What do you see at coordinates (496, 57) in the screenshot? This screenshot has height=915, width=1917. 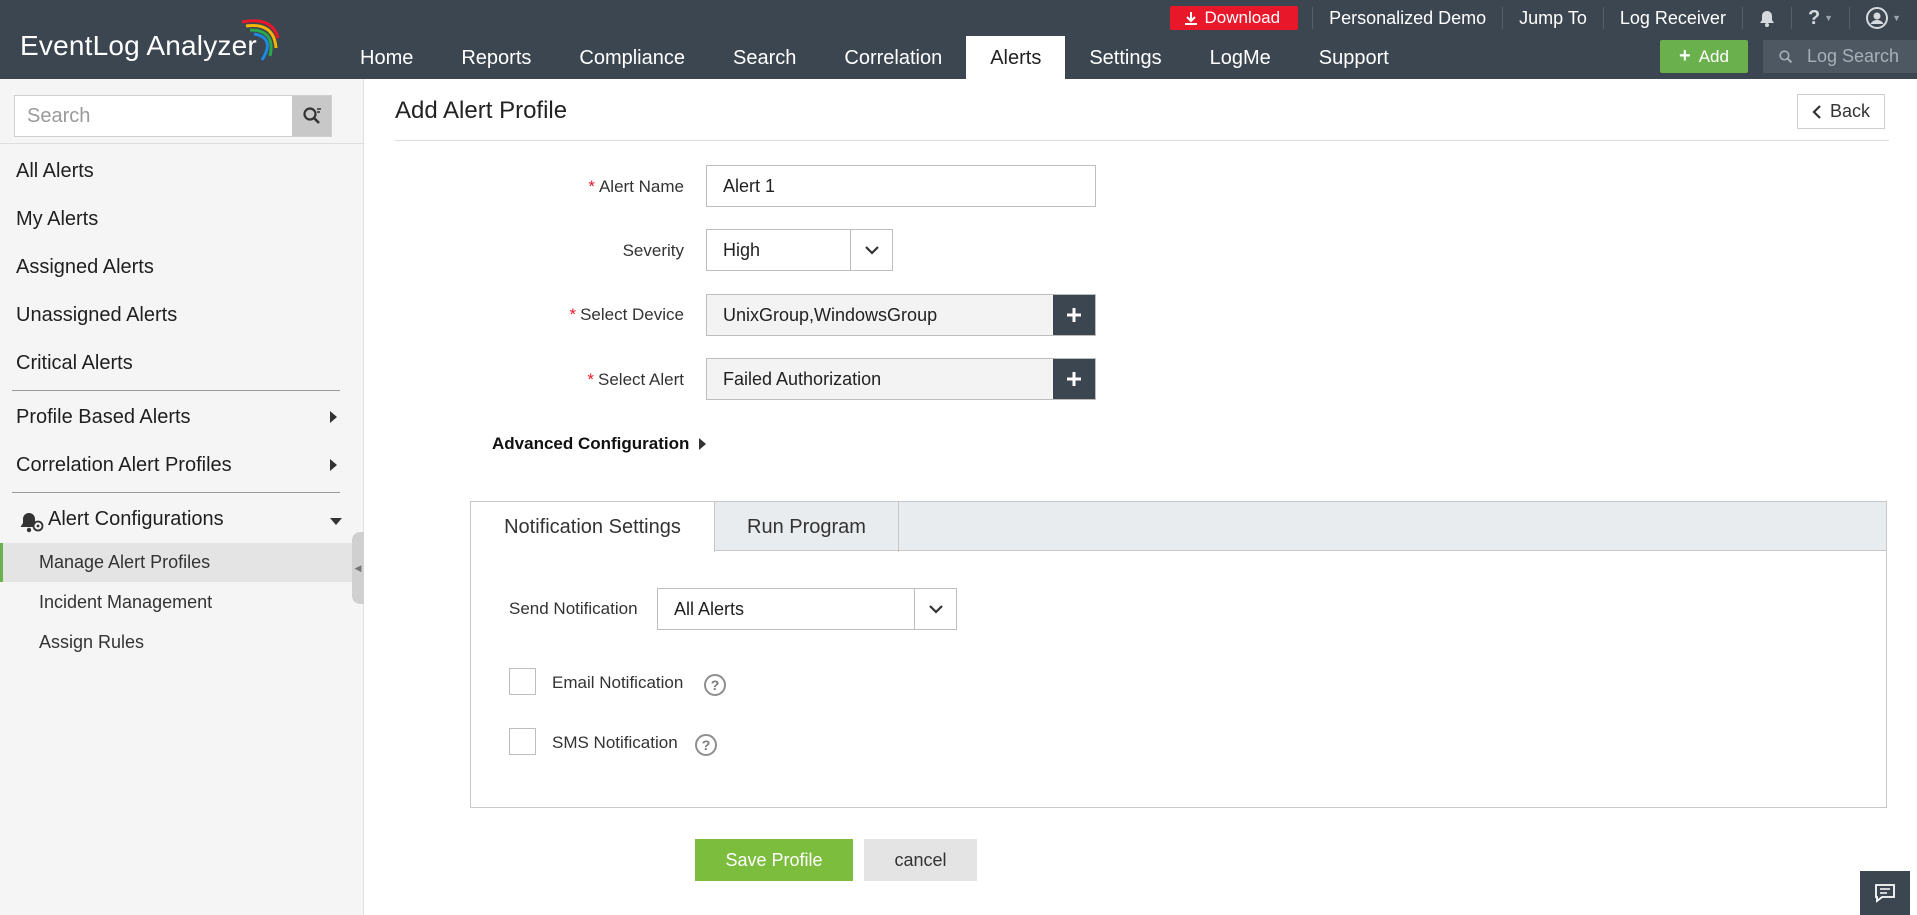 I see `nav-reports: Reports` at bounding box center [496, 57].